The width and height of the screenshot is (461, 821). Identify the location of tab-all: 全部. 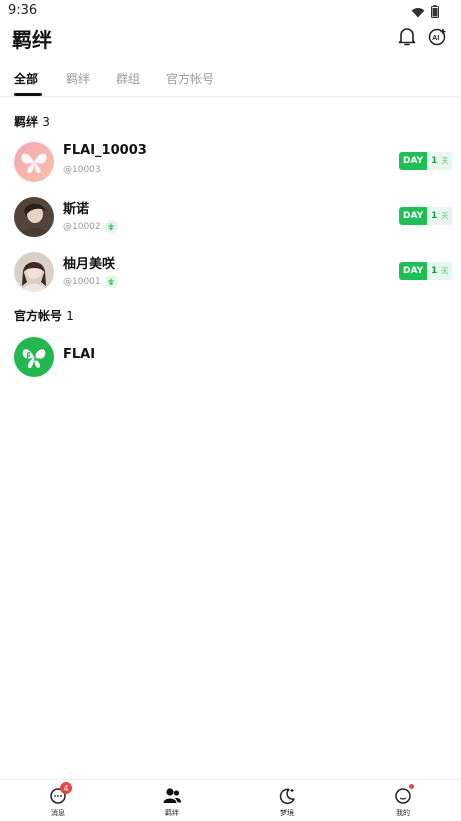
(26, 78).